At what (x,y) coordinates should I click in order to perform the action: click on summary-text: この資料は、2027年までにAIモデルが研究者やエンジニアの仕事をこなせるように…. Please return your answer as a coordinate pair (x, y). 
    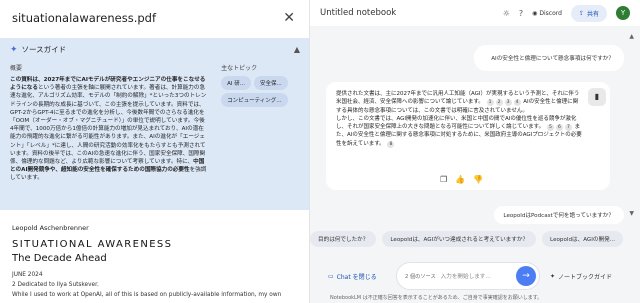
    Looking at the image, I should click on (108, 141).